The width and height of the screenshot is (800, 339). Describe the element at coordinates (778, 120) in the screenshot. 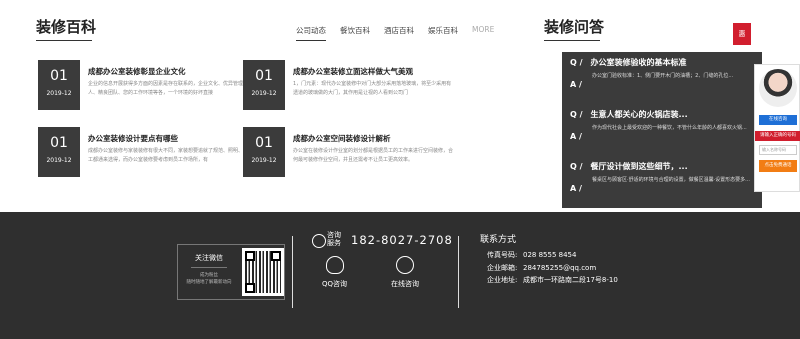

I see `online-consult-button: 在线咨询` at that location.